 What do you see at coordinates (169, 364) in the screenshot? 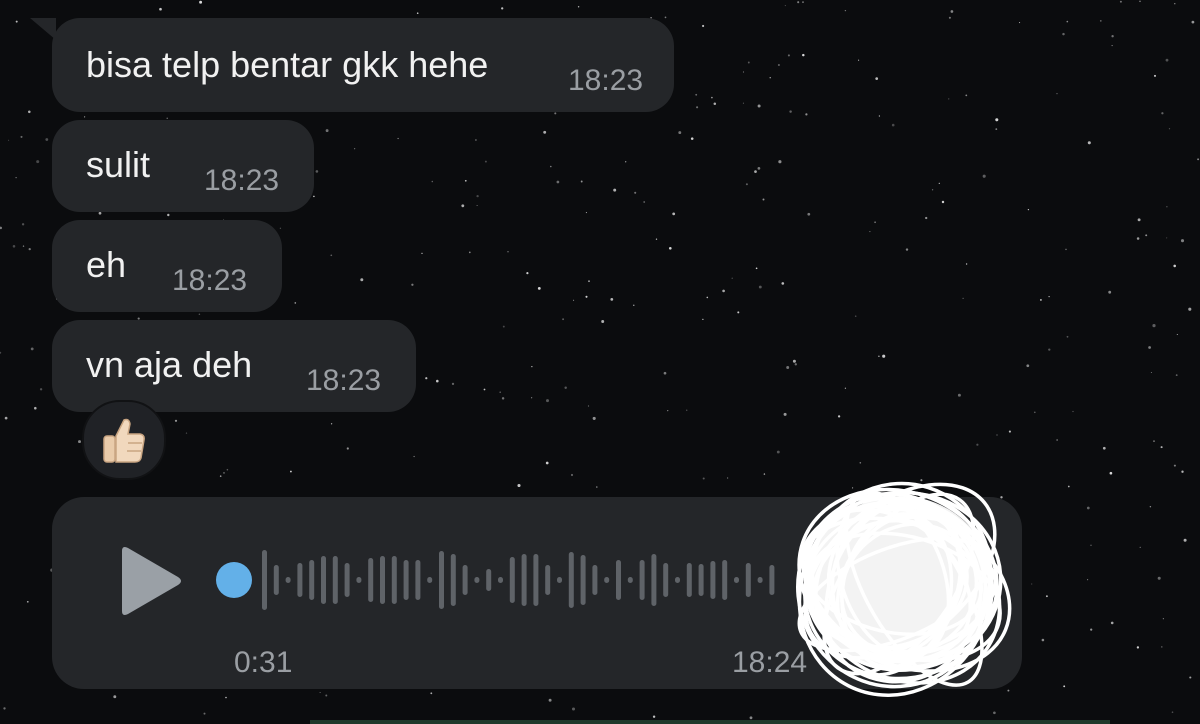
I see `message-text: vn aja deh` at bounding box center [169, 364].